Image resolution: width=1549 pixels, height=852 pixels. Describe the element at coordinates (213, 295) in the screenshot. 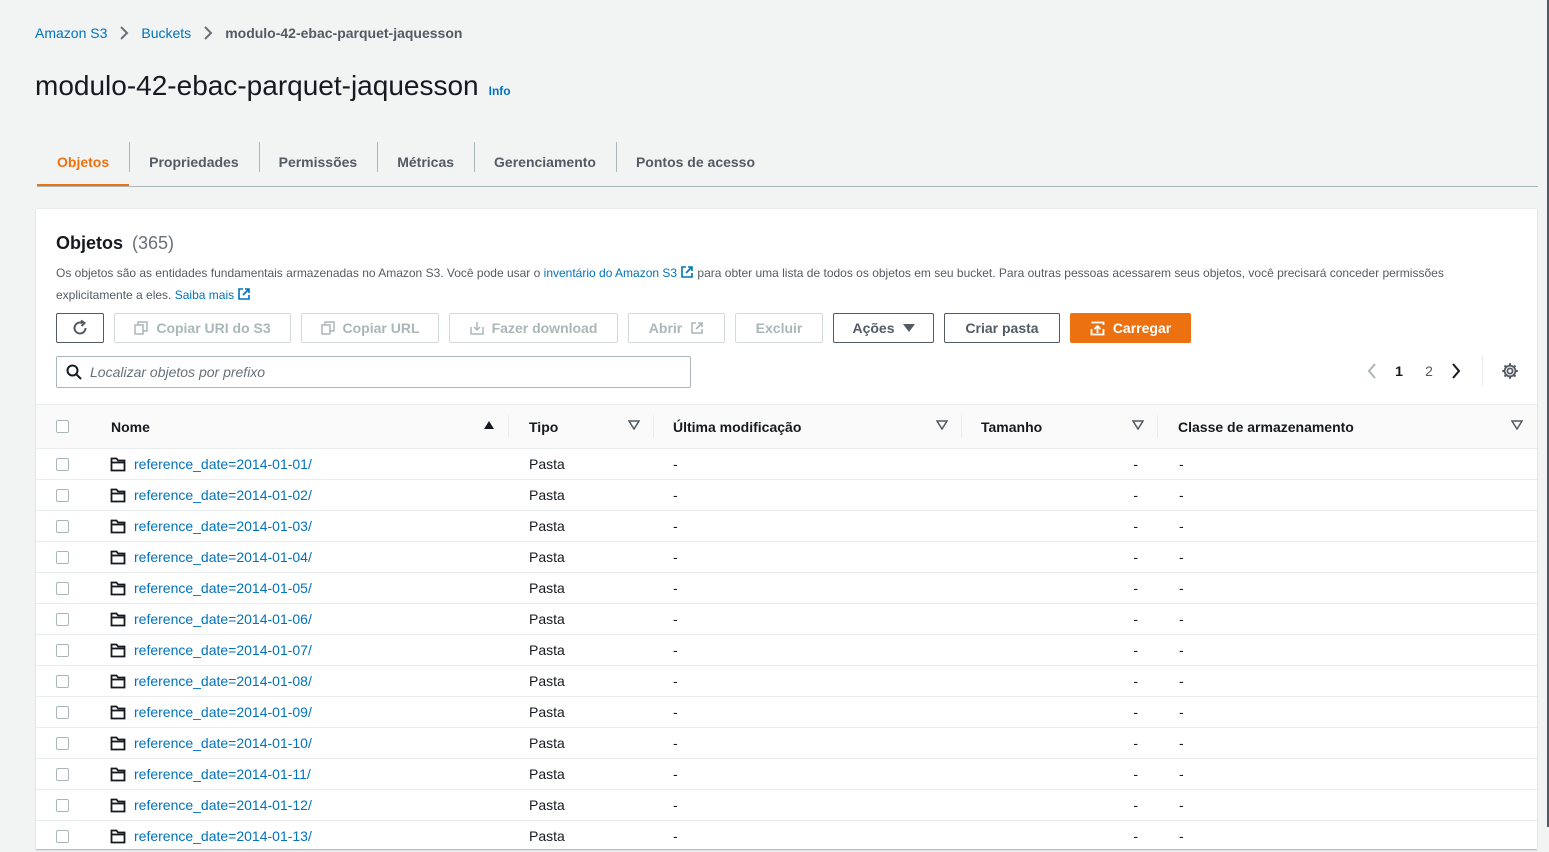

I see `learn-more-link: Saiba mais` at that location.